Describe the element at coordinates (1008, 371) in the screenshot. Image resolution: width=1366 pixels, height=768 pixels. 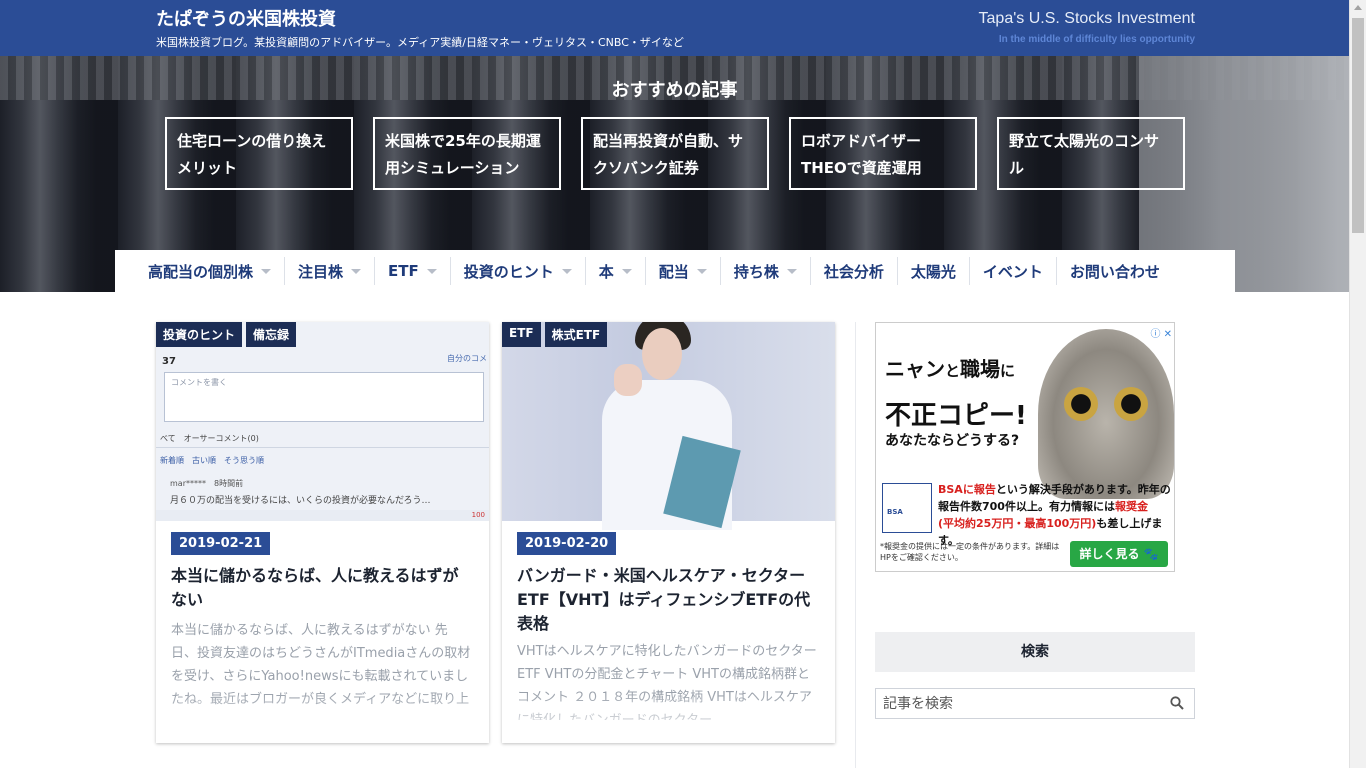
I see `ad-headline-part: に` at that location.